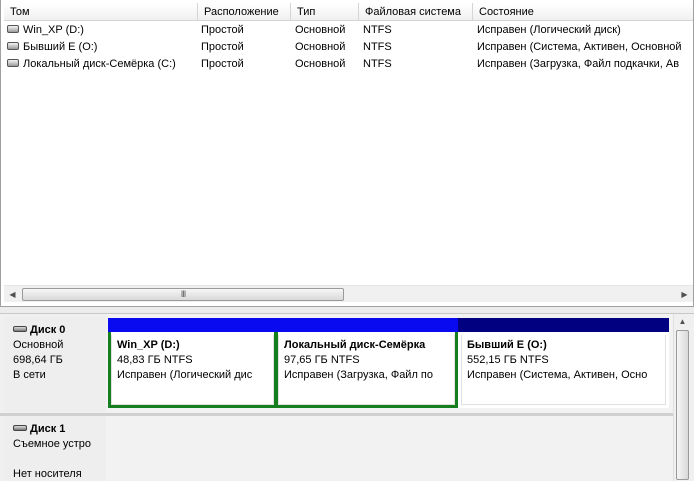 The height and width of the screenshot is (481, 694). Describe the element at coordinates (579, 47) in the screenshot. I see `volume-status-cell: Исправен (Система, Активен, Основной` at that location.